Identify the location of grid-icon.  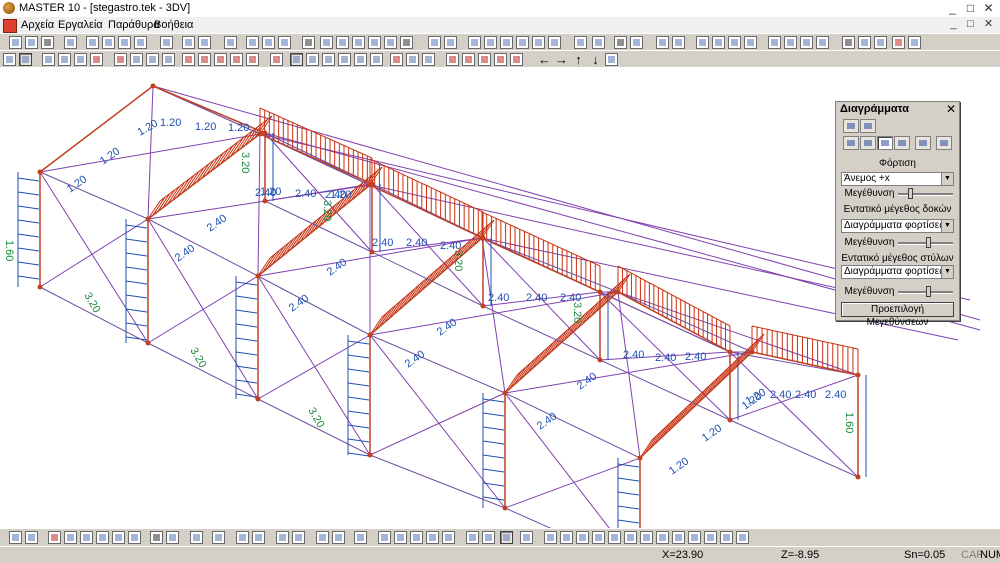
(230, 42).